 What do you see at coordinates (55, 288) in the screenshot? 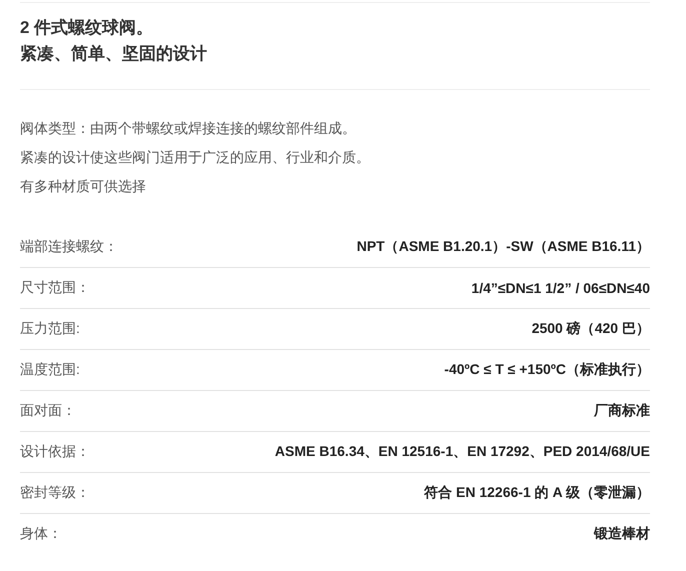
I see `spec-label: 尺寸范围：` at bounding box center [55, 288].